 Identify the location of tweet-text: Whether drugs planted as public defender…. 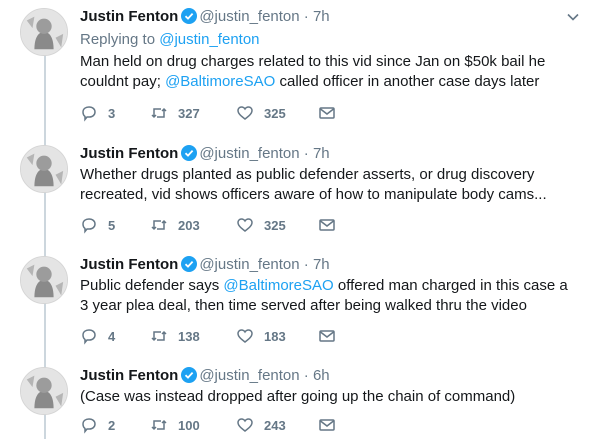
(313, 184).